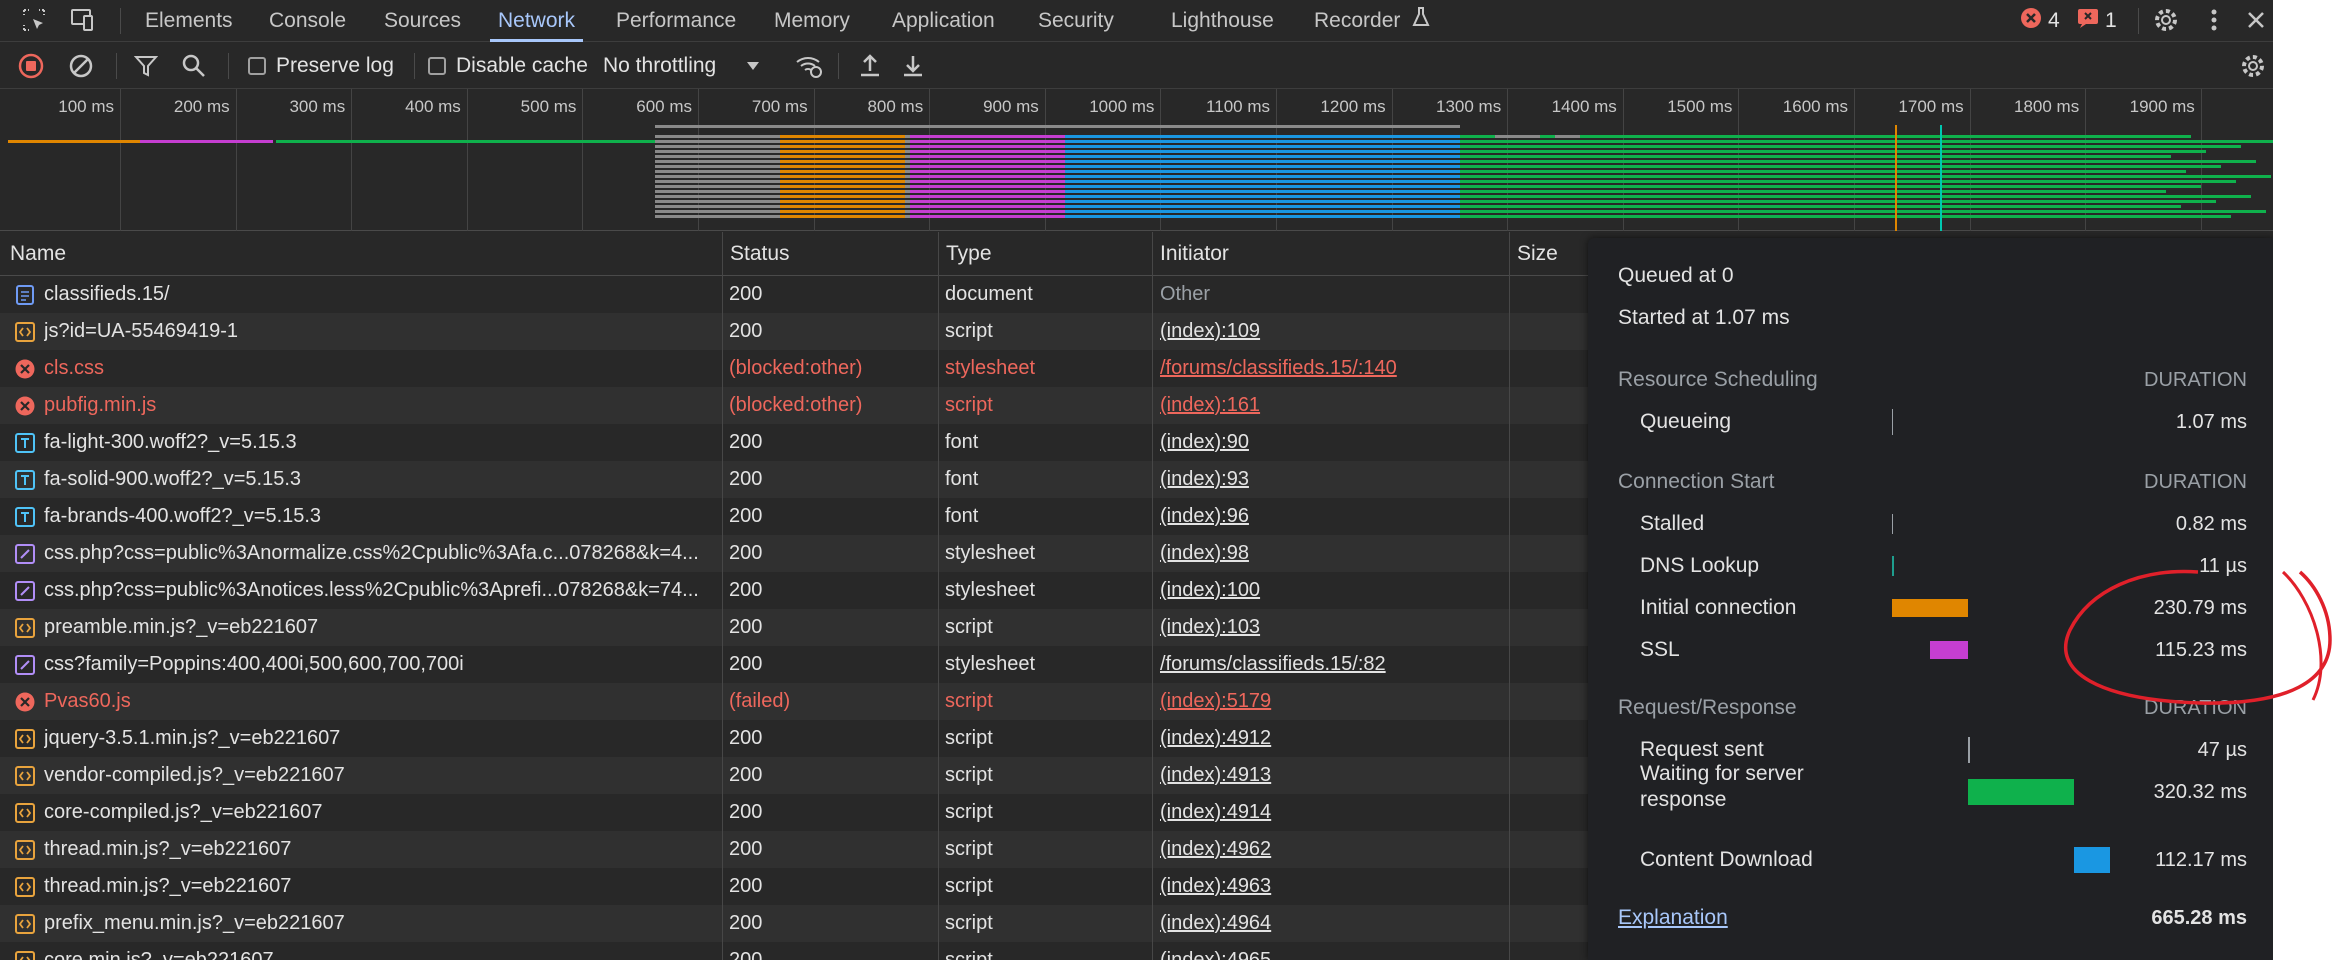 The image size is (2334, 960). I want to click on tab-sources: Sources, so click(422, 21).